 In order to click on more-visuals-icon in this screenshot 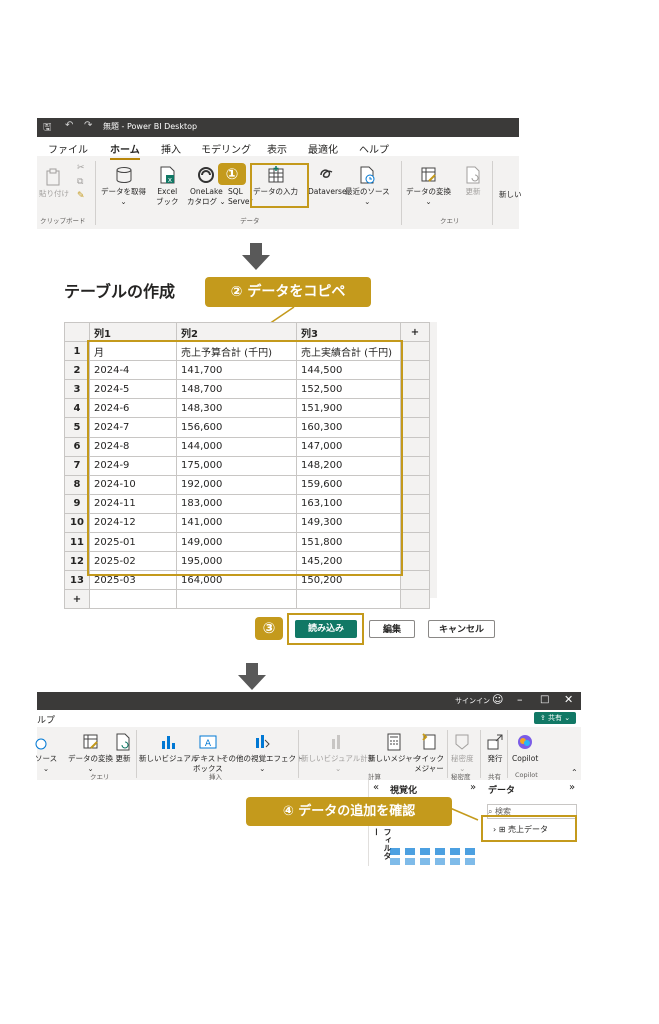, I will do `click(263, 741)`.